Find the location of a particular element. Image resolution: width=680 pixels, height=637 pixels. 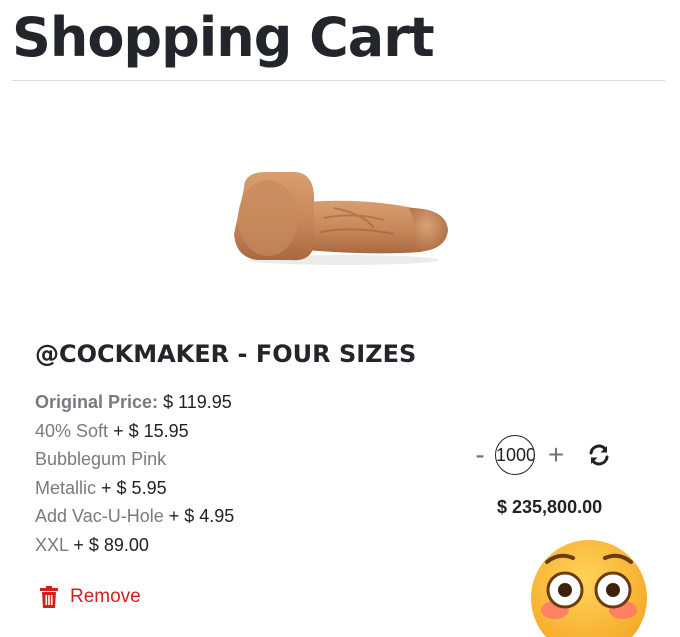

option-row-soft: 40% Soft + $ 15.95 is located at coordinates (134, 431).